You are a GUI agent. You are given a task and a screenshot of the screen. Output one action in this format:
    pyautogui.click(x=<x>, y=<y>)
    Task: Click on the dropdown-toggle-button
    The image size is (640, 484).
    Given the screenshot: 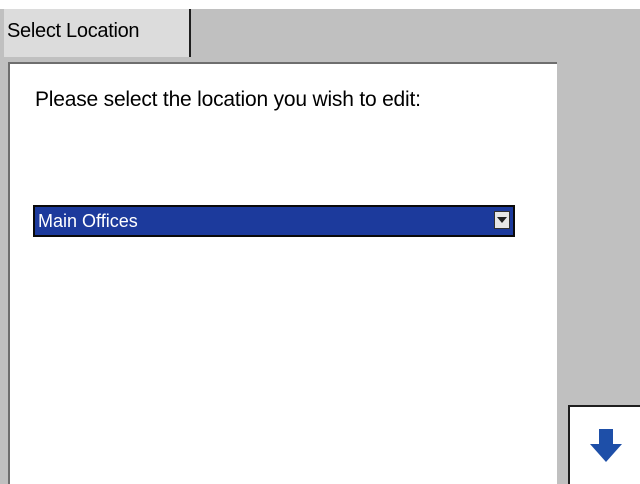 What is the action you would take?
    pyautogui.click(x=502, y=220)
    